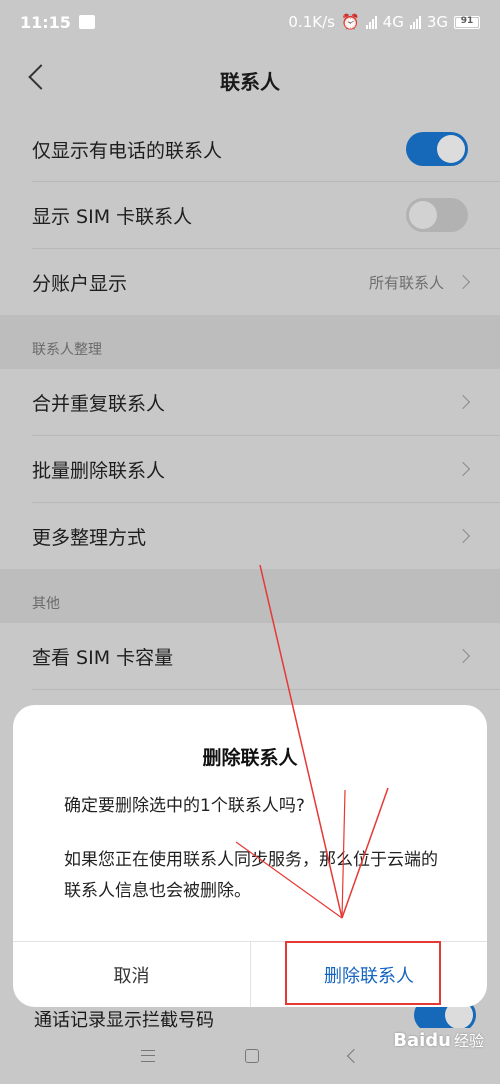 Image resolution: width=500 pixels, height=1084 pixels. I want to click on status-bar: 11:15 0.1K/s ⏰ 4G 3G 91, so click(250, 22).